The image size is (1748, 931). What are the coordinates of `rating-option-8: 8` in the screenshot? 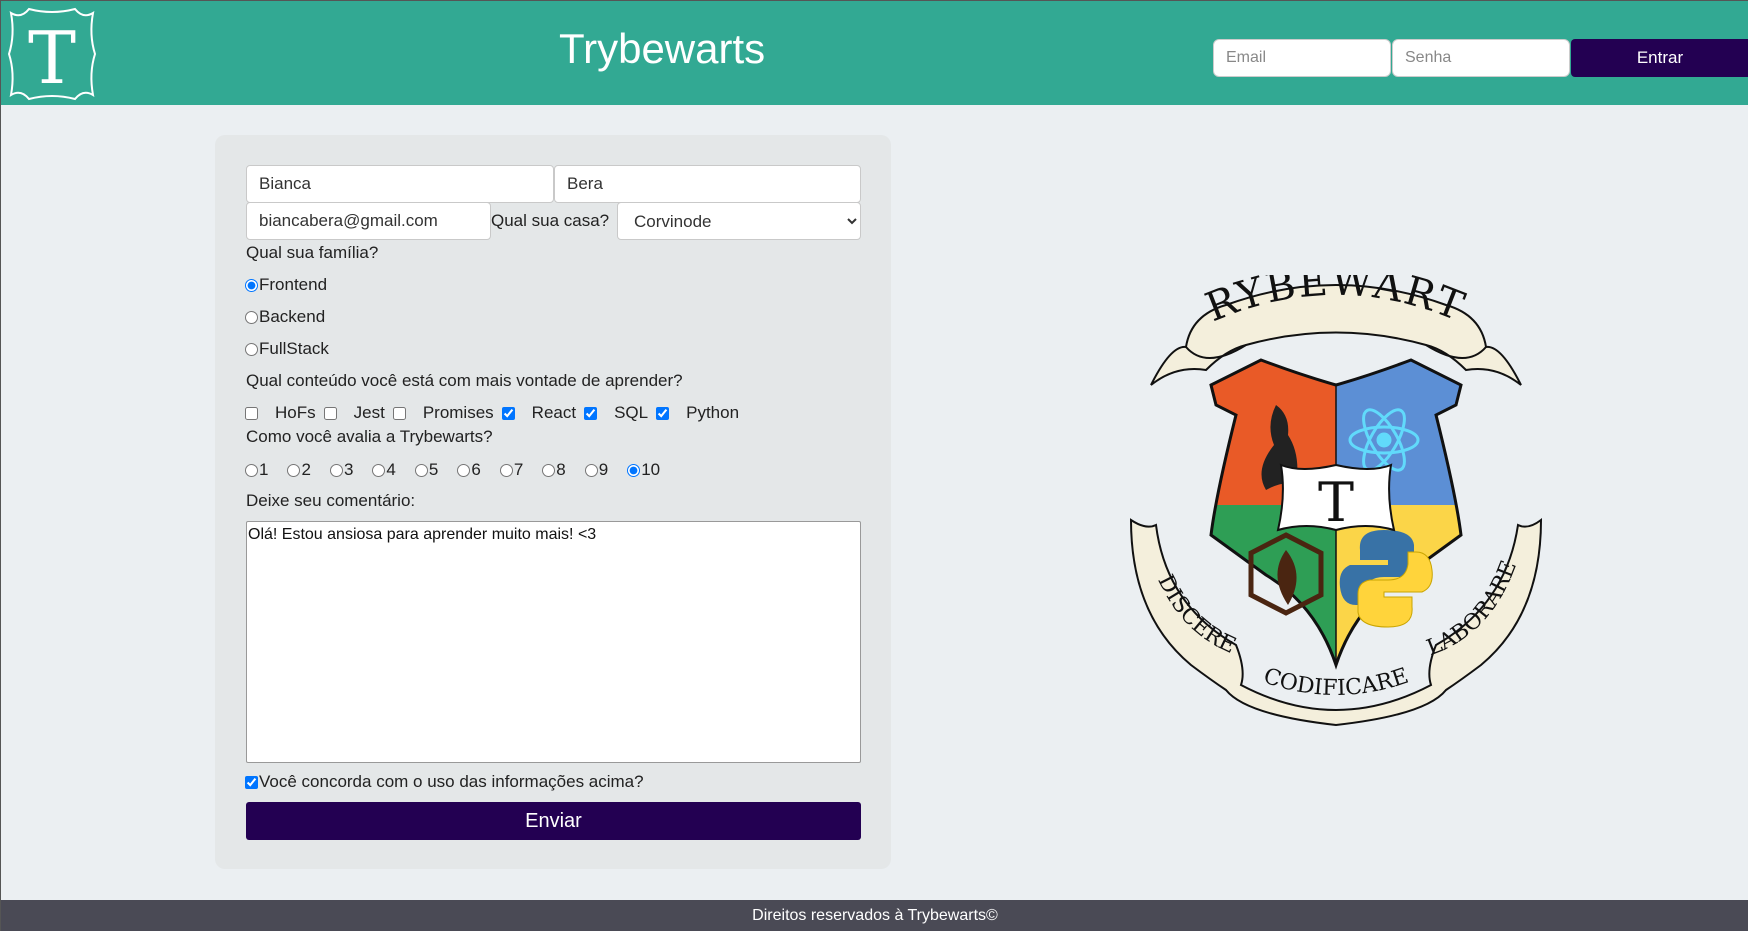 It's located at (554, 470).